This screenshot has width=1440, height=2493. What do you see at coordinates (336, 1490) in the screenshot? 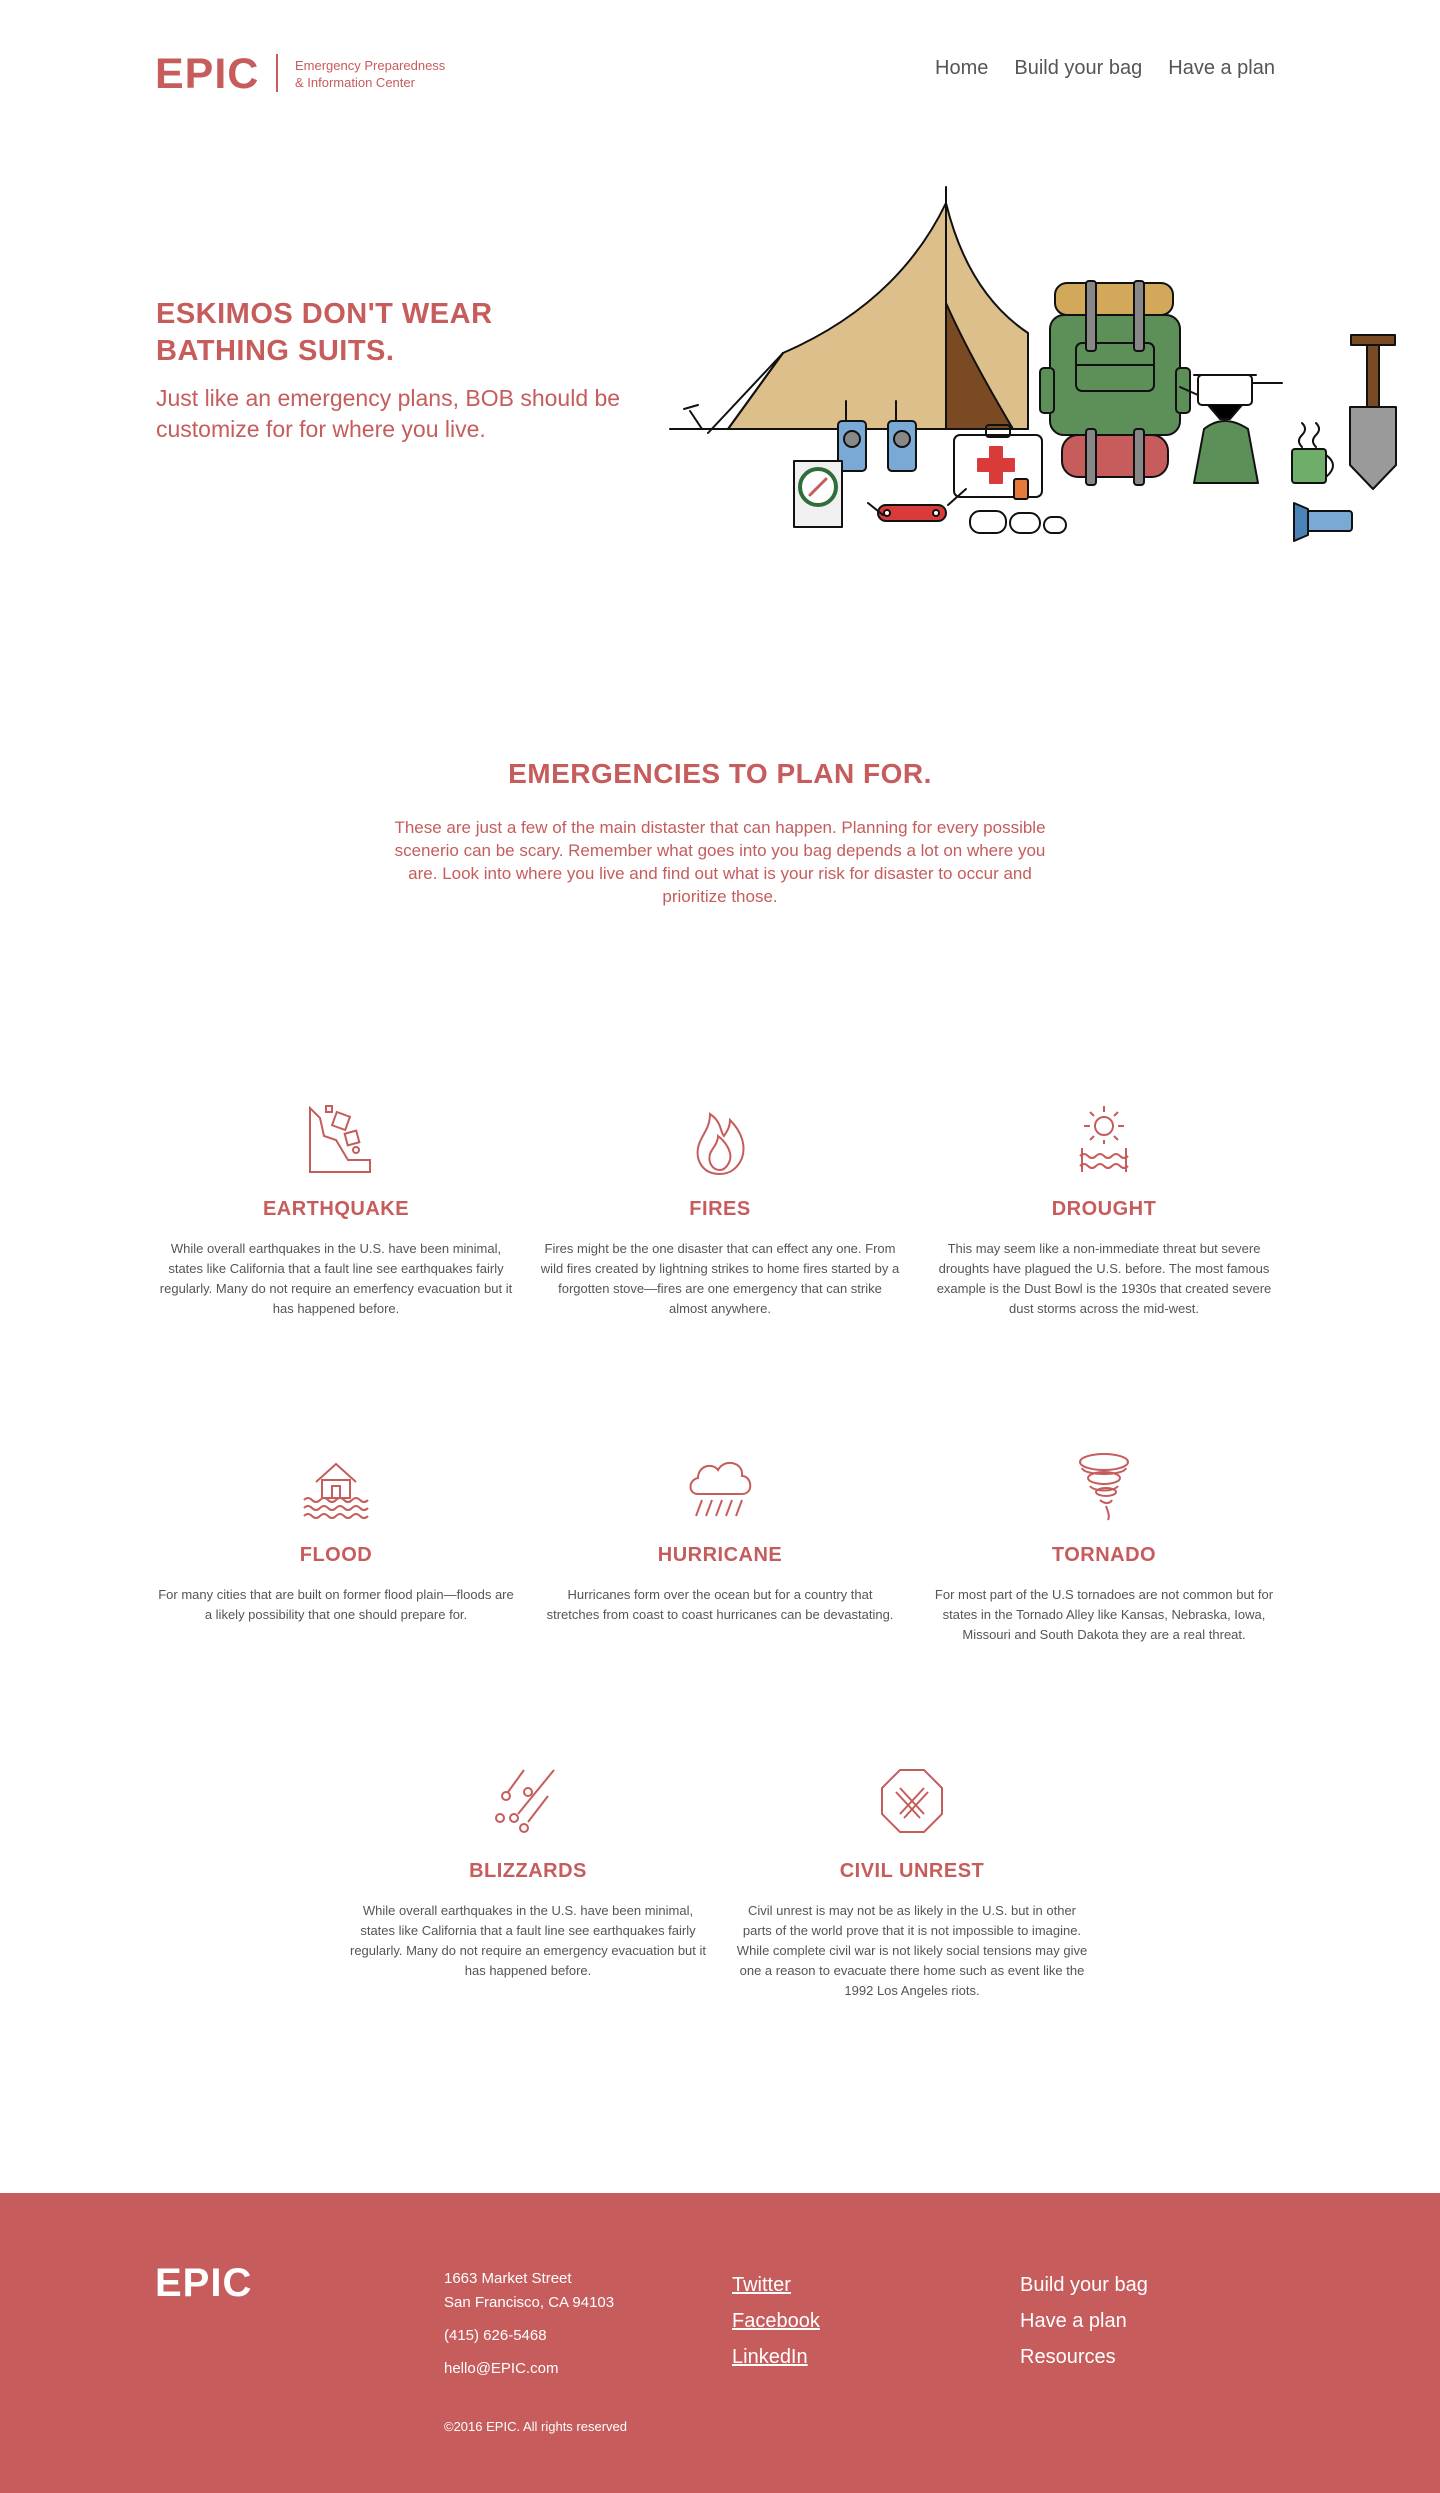
I see `flood-icon` at bounding box center [336, 1490].